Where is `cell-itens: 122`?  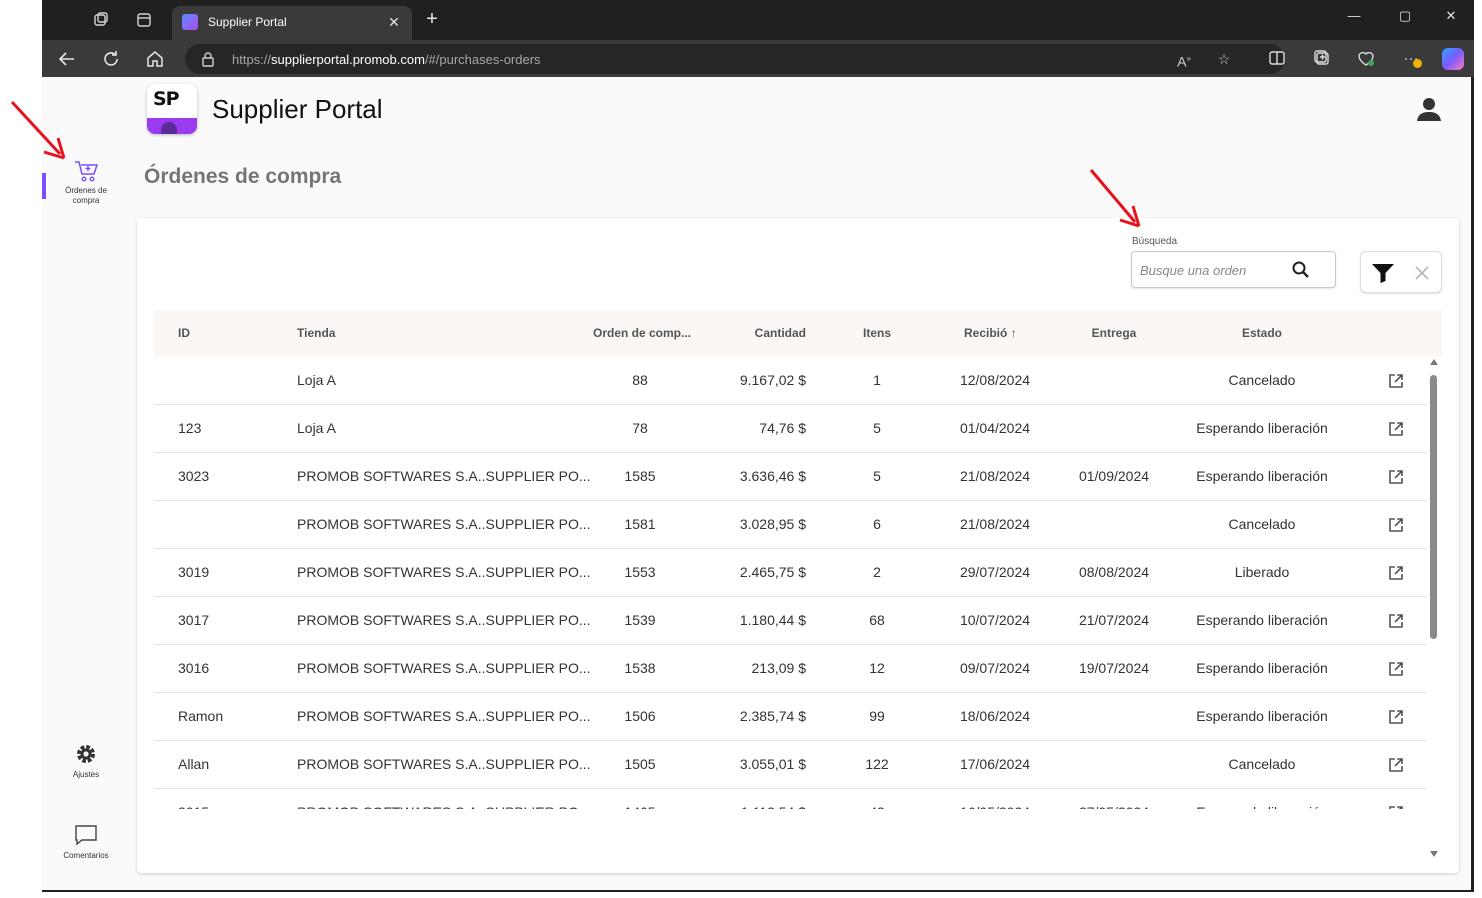 cell-itens: 122 is located at coordinates (877, 764).